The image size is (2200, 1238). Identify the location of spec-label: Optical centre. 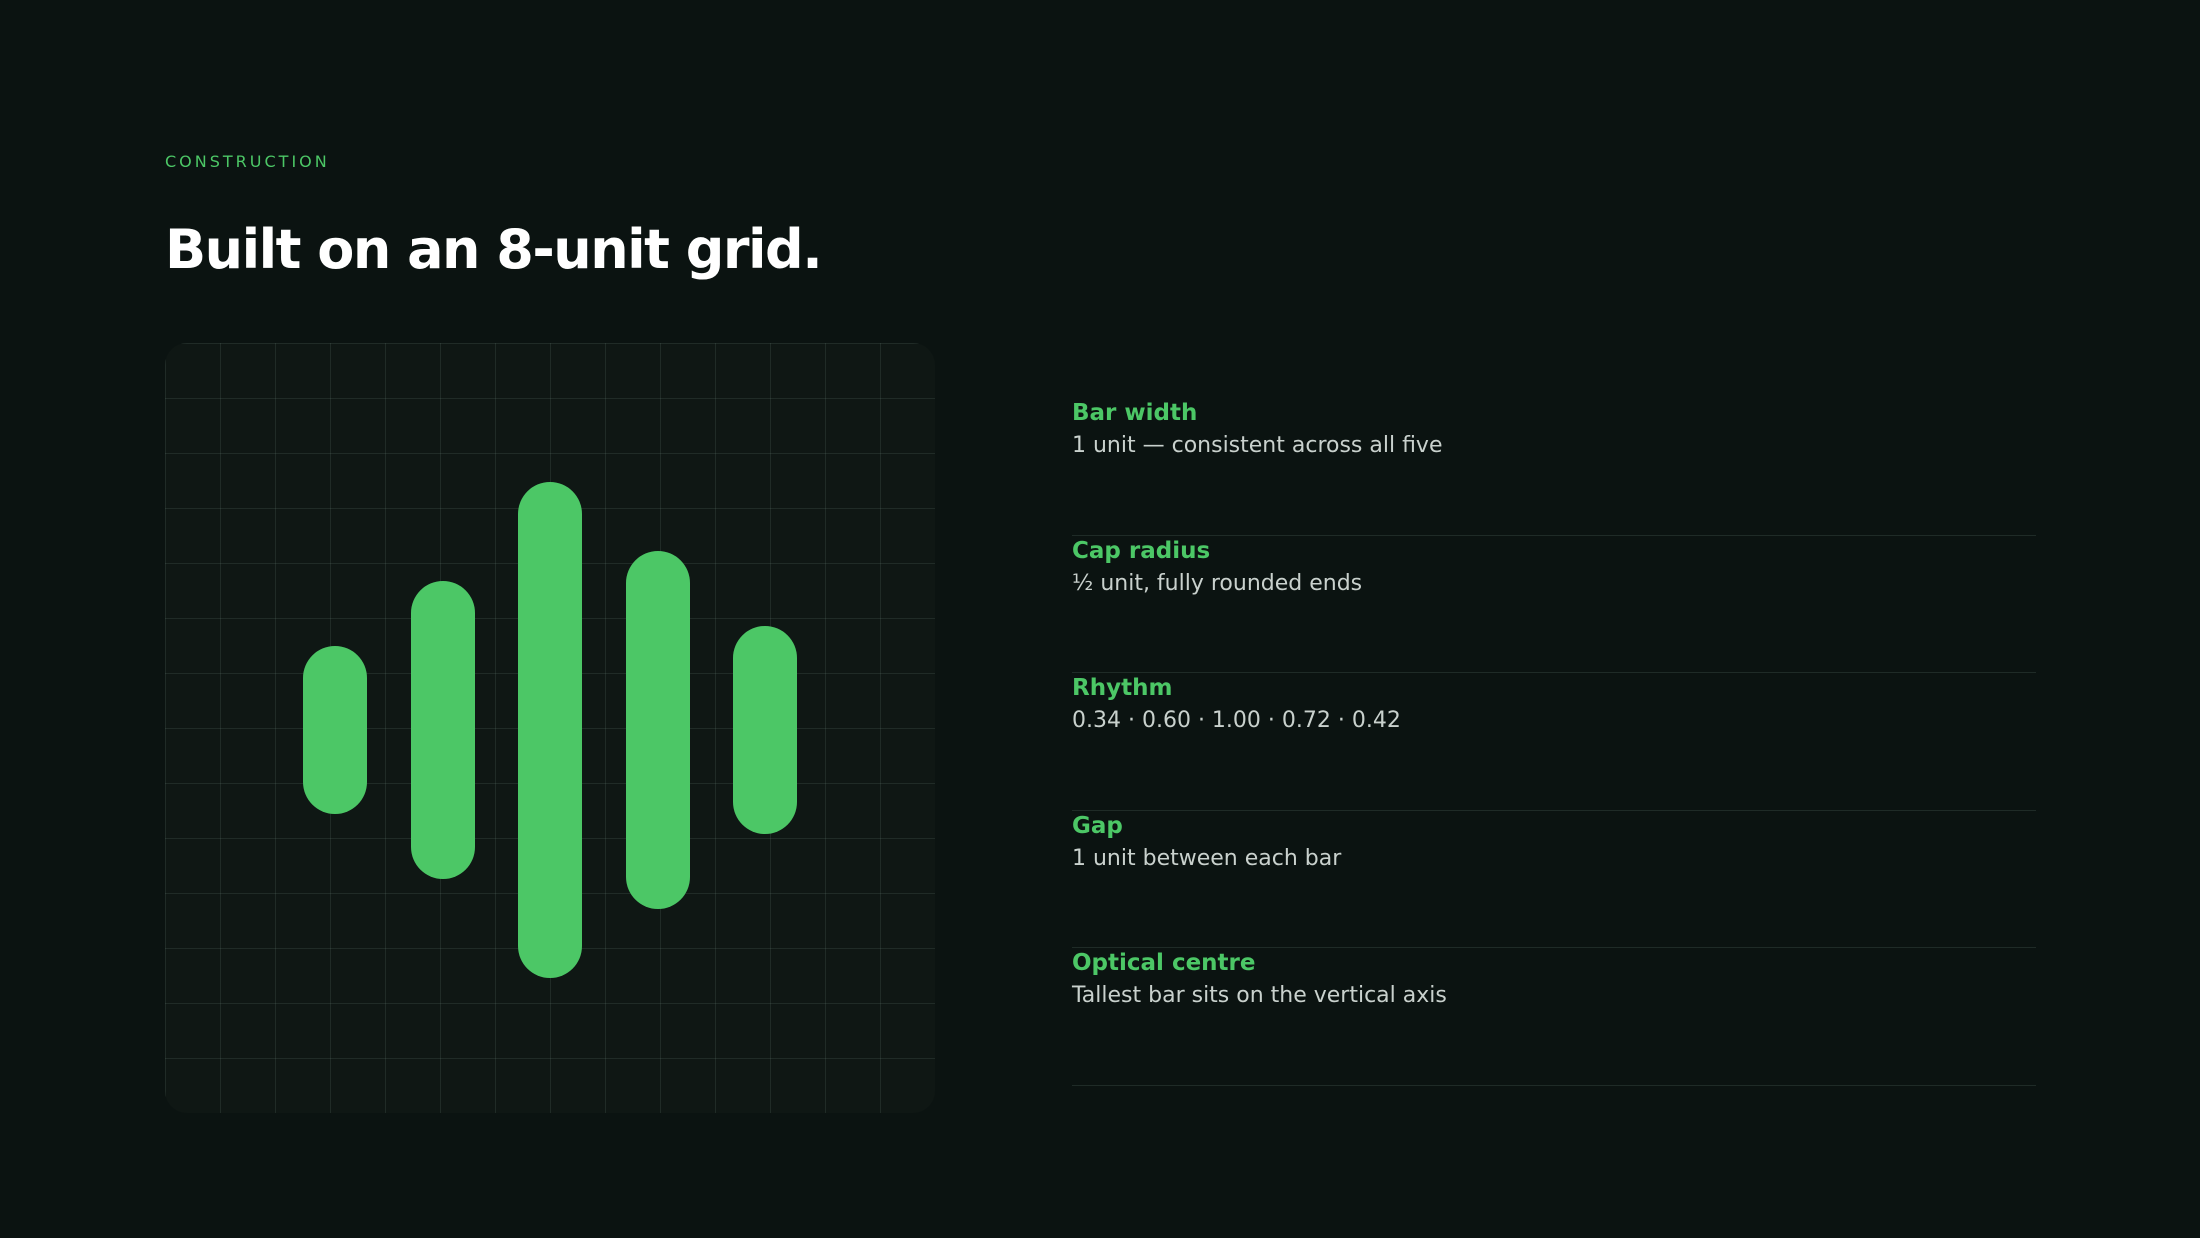
(1164, 963).